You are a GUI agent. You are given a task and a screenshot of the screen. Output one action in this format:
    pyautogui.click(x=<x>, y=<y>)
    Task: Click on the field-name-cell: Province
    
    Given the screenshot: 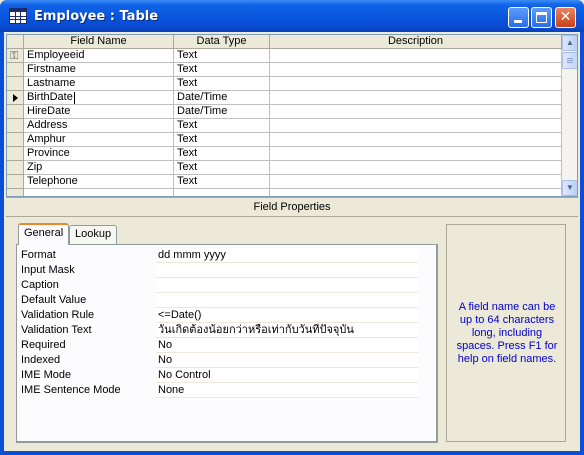 What is the action you would take?
    pyautogui.click(x=99, y=154)
    